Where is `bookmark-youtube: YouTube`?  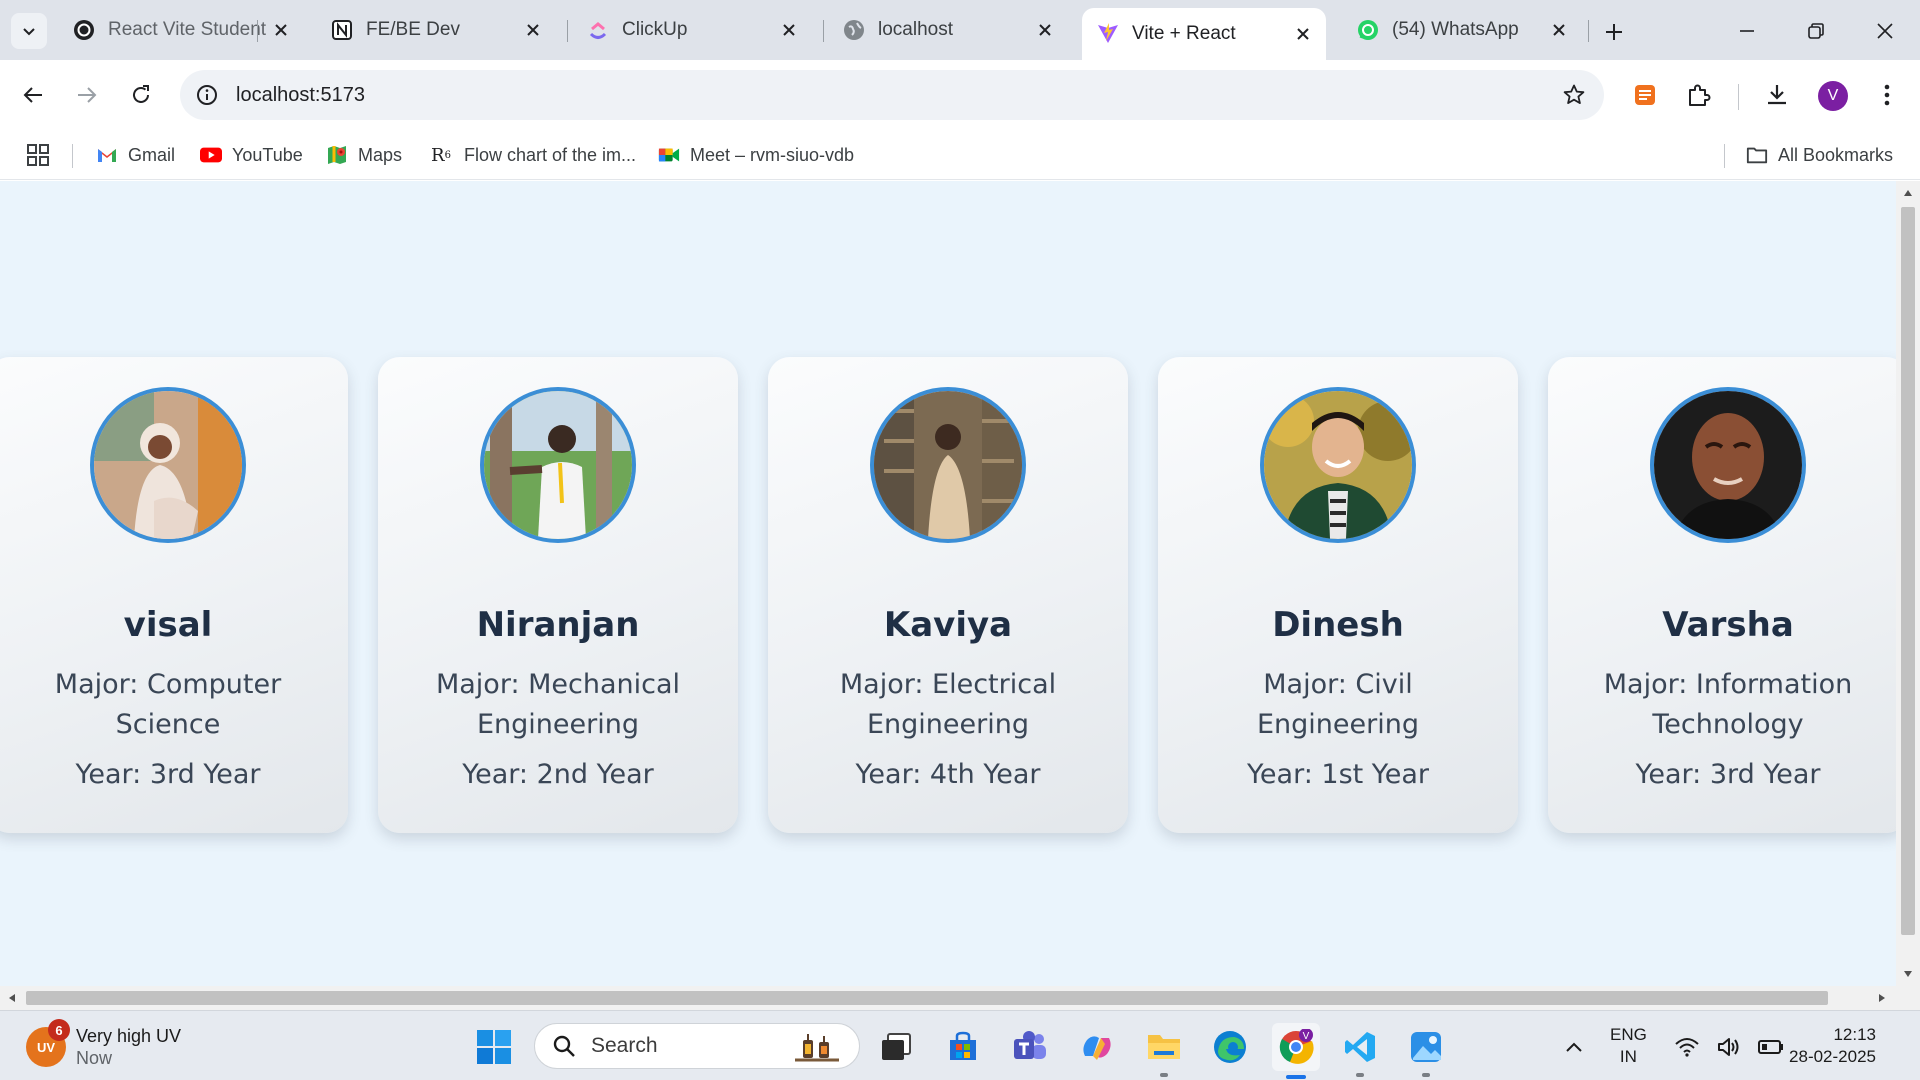 bookmark-youtube: YouTube is located at coordinates (251, 155).